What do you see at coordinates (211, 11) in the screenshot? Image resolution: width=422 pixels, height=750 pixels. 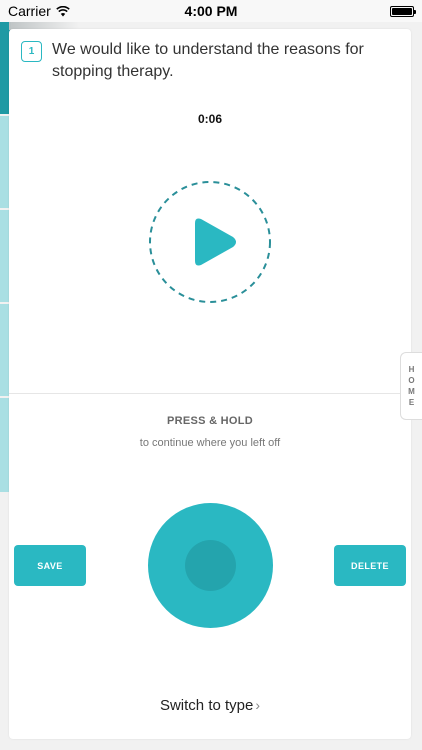 I see `status-bar: Carrier 4:00 PM` at bounding box center [211, 11].